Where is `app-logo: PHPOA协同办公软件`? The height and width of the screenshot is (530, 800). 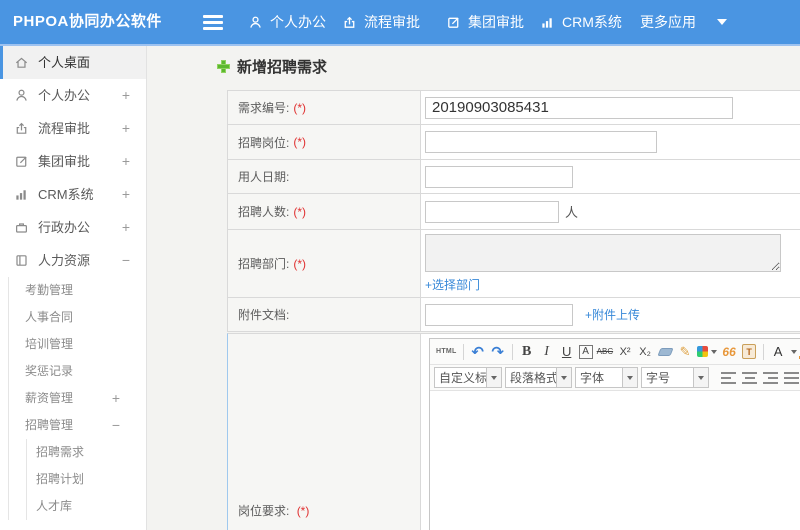
app-logo: PHPOA协同办公软件 is located at coordinates (87, 22).